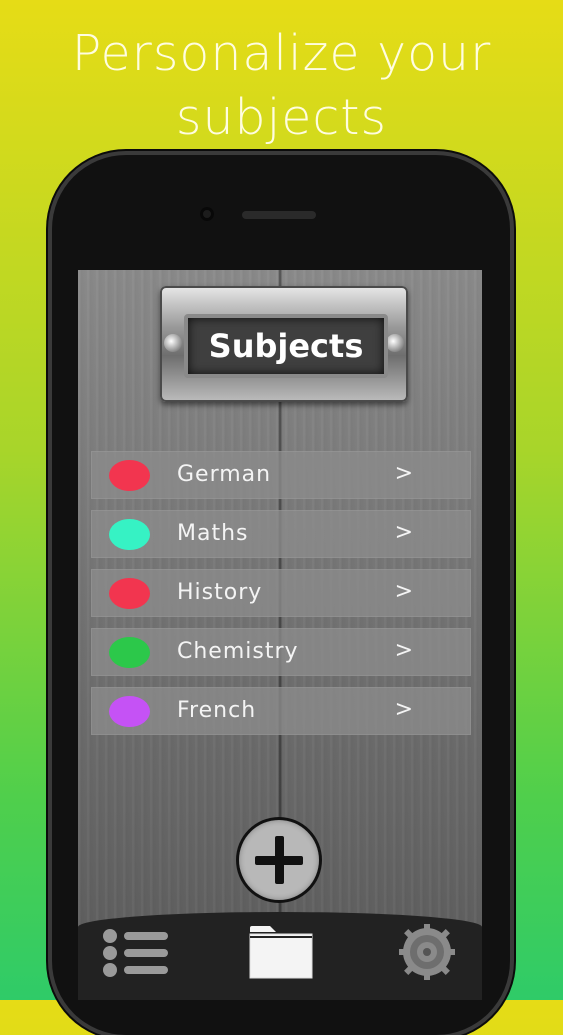 The width and height of the screenshot is (563, 1035). I want to click on subject-row-maths: Maths >, so click(281, 534).